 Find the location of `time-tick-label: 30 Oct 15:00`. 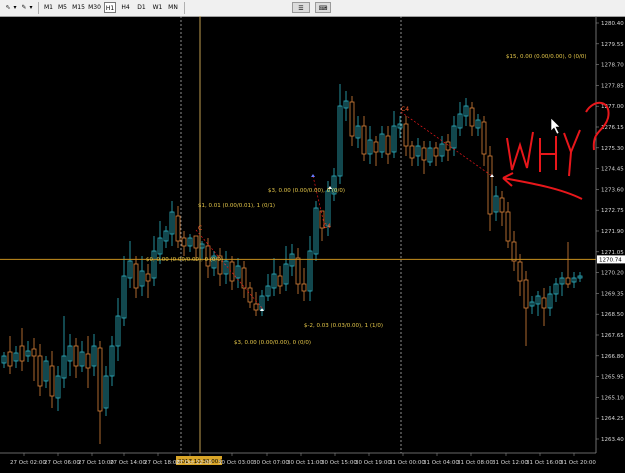

time-tick-label: 30 Oct 15:00 is located at coordinates (339, 463).